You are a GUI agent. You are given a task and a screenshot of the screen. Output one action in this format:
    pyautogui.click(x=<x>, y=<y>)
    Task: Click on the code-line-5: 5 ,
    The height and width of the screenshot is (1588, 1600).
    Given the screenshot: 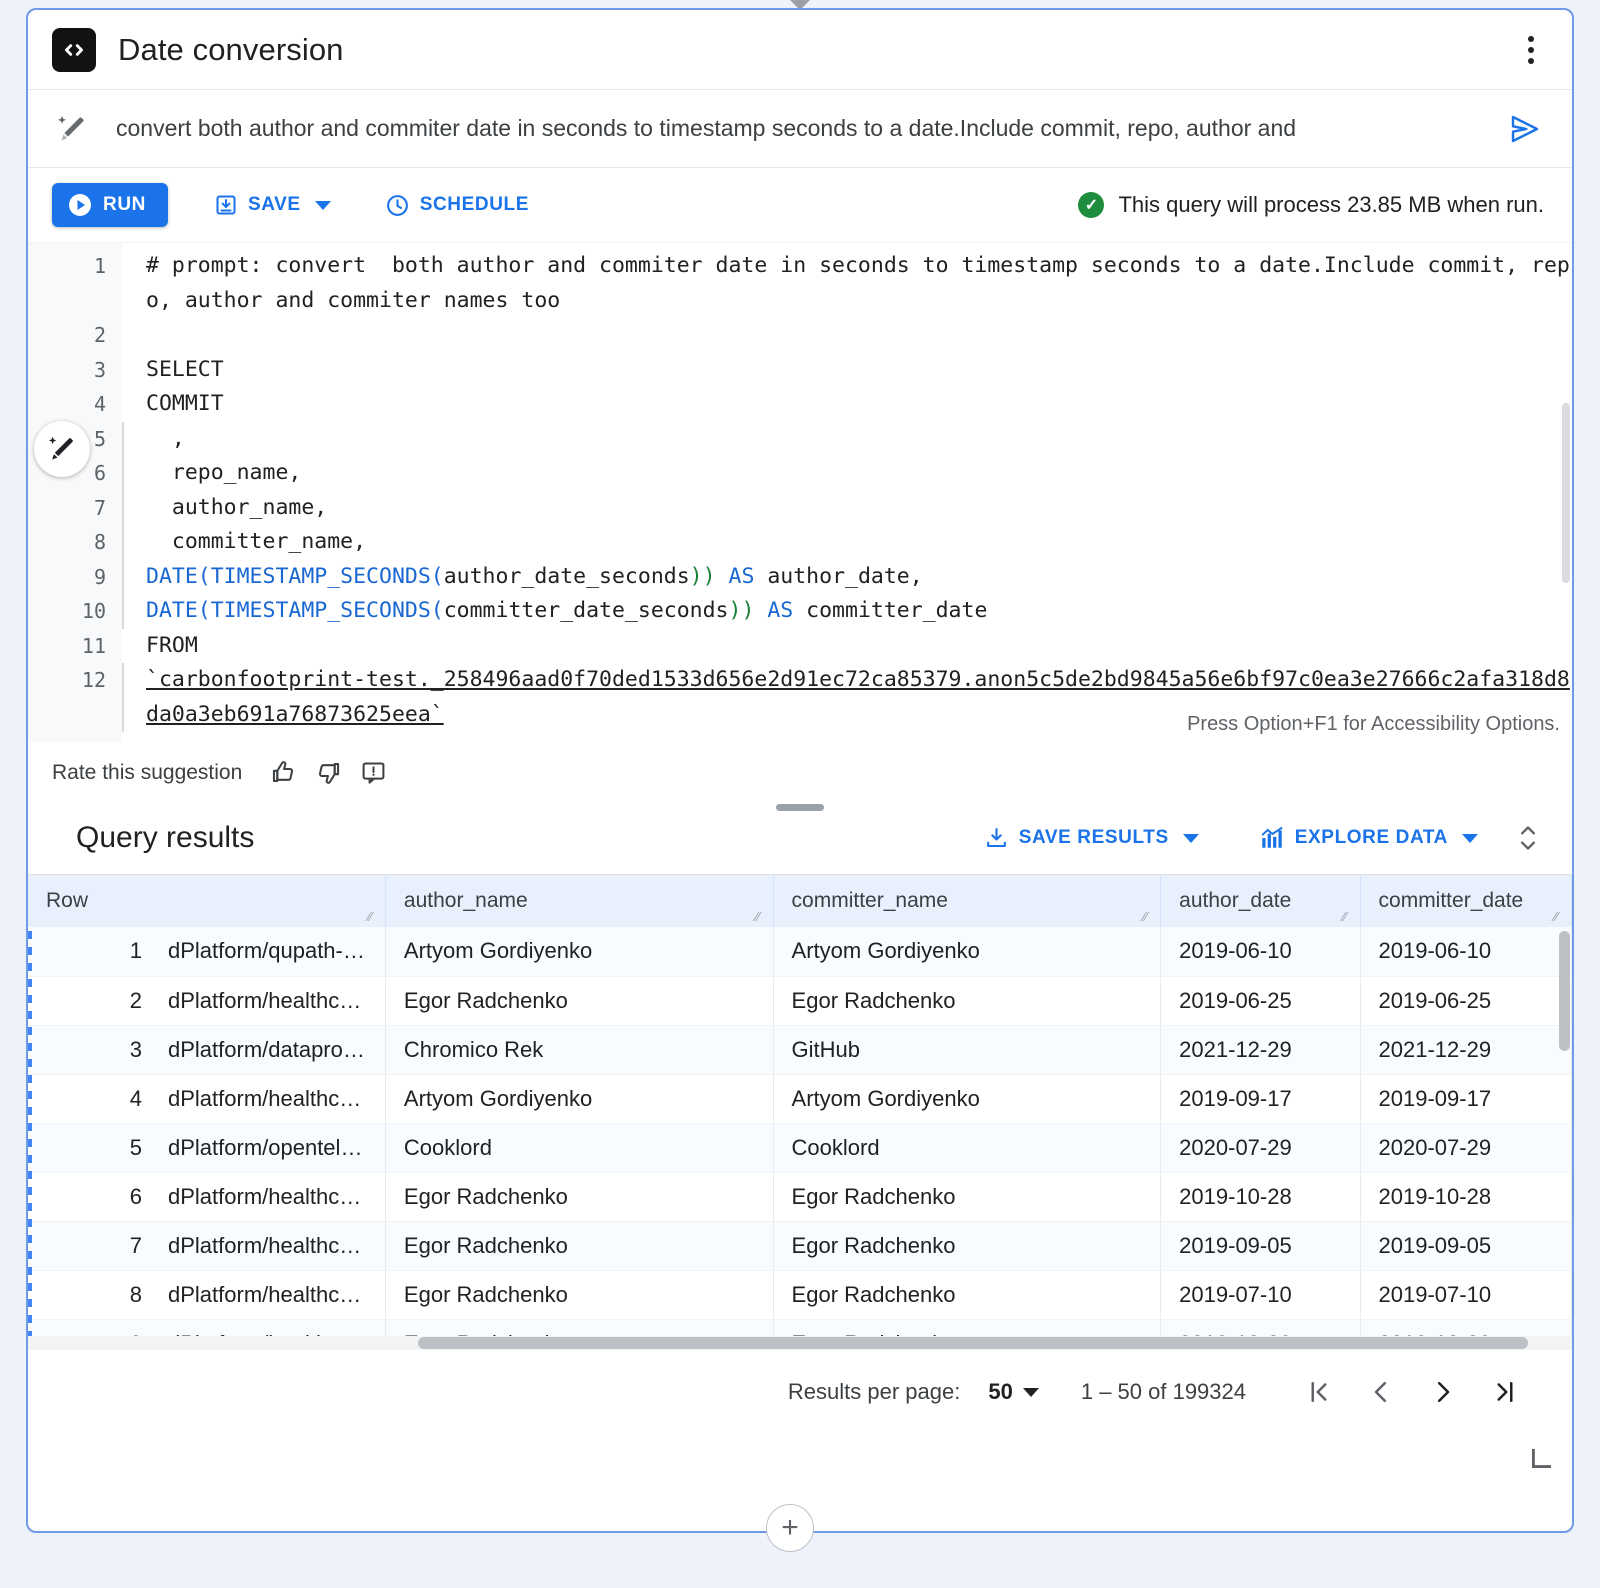 What is the action you would take?
    pyautogui.click(x=800, y=438)
    